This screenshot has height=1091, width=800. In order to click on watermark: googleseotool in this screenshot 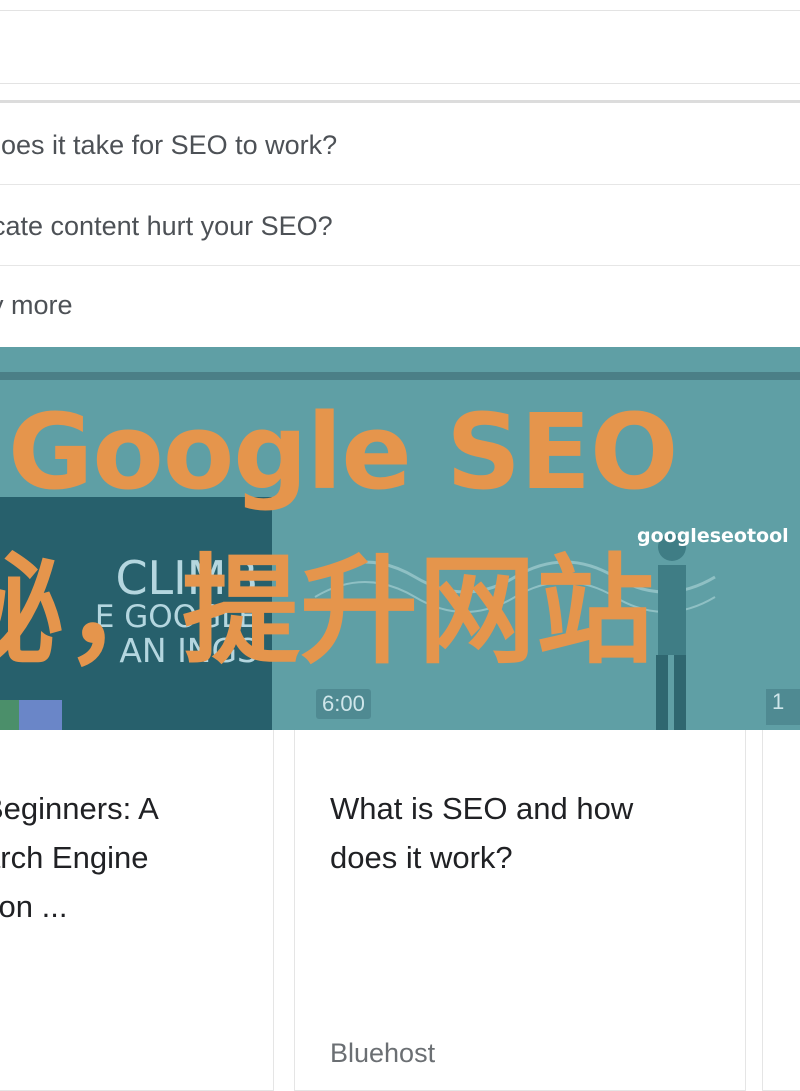, I will do `click(713, 536)`.